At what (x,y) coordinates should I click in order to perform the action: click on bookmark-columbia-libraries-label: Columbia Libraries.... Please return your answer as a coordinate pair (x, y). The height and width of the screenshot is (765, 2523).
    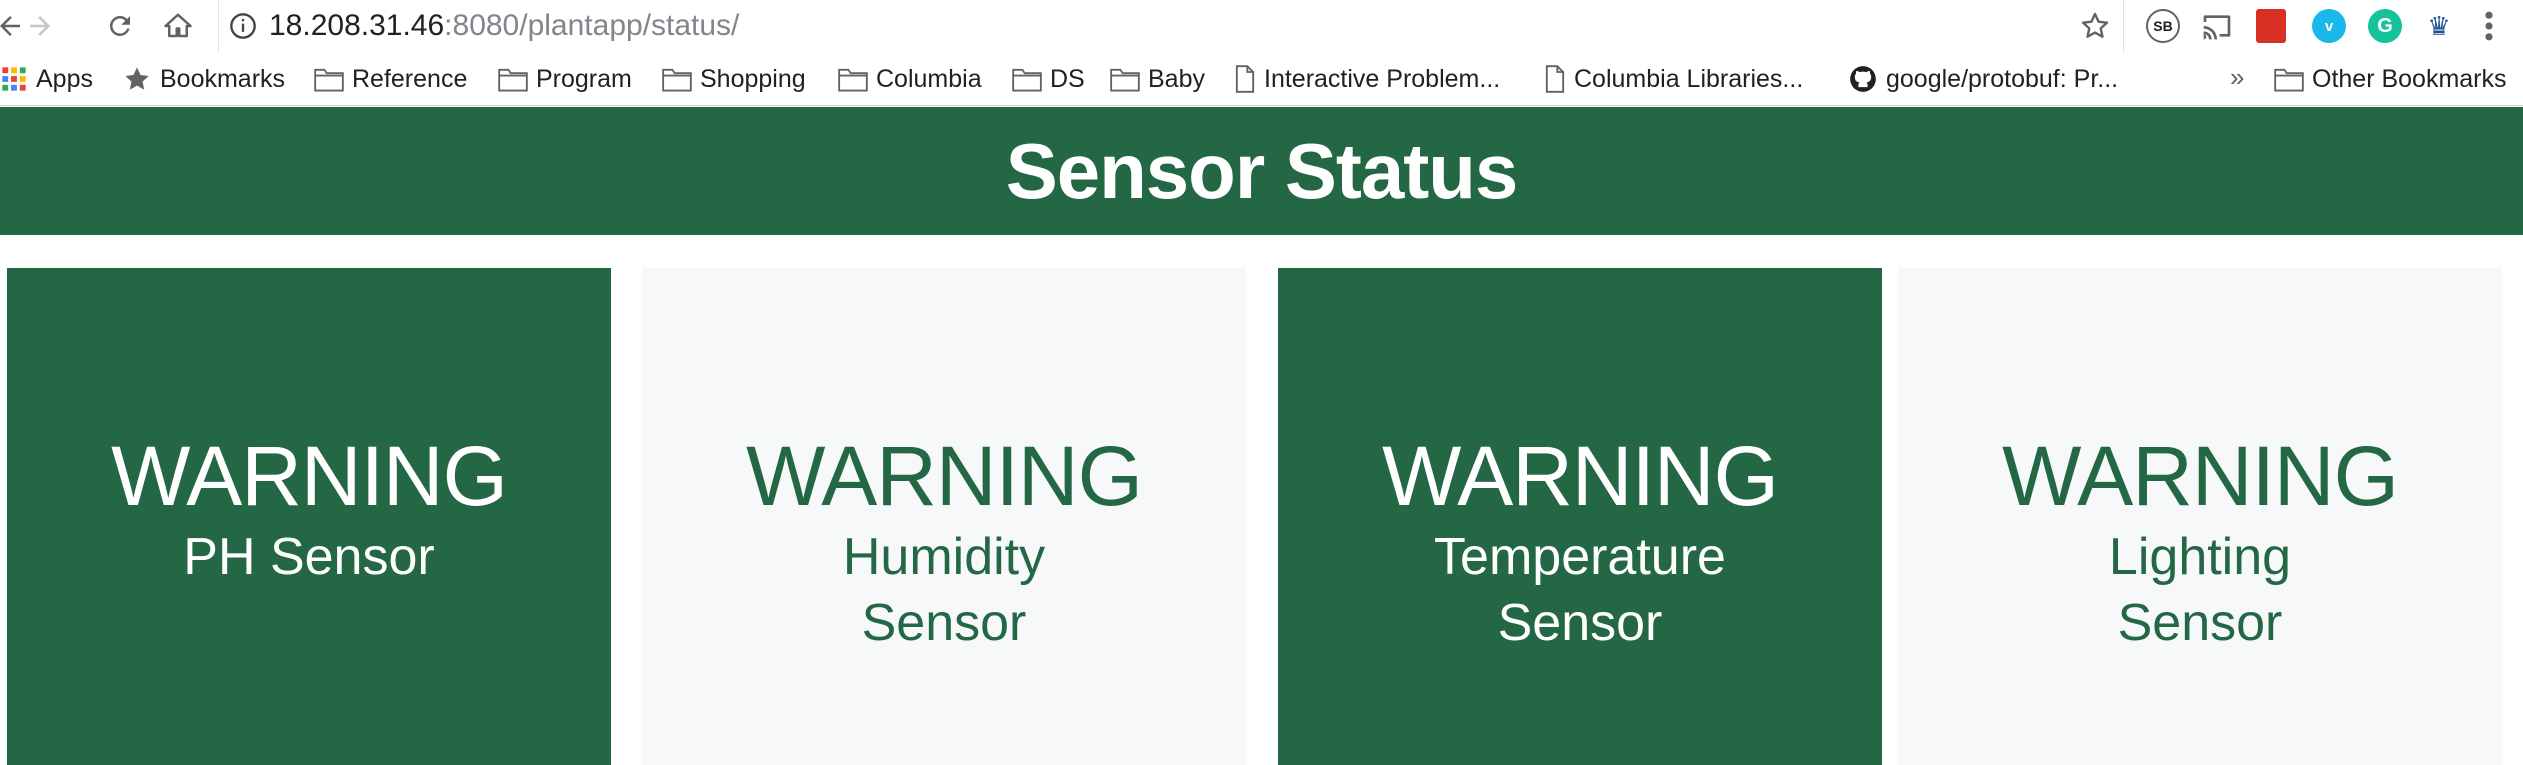
    Looking at the image, I should click on (1689, 78).